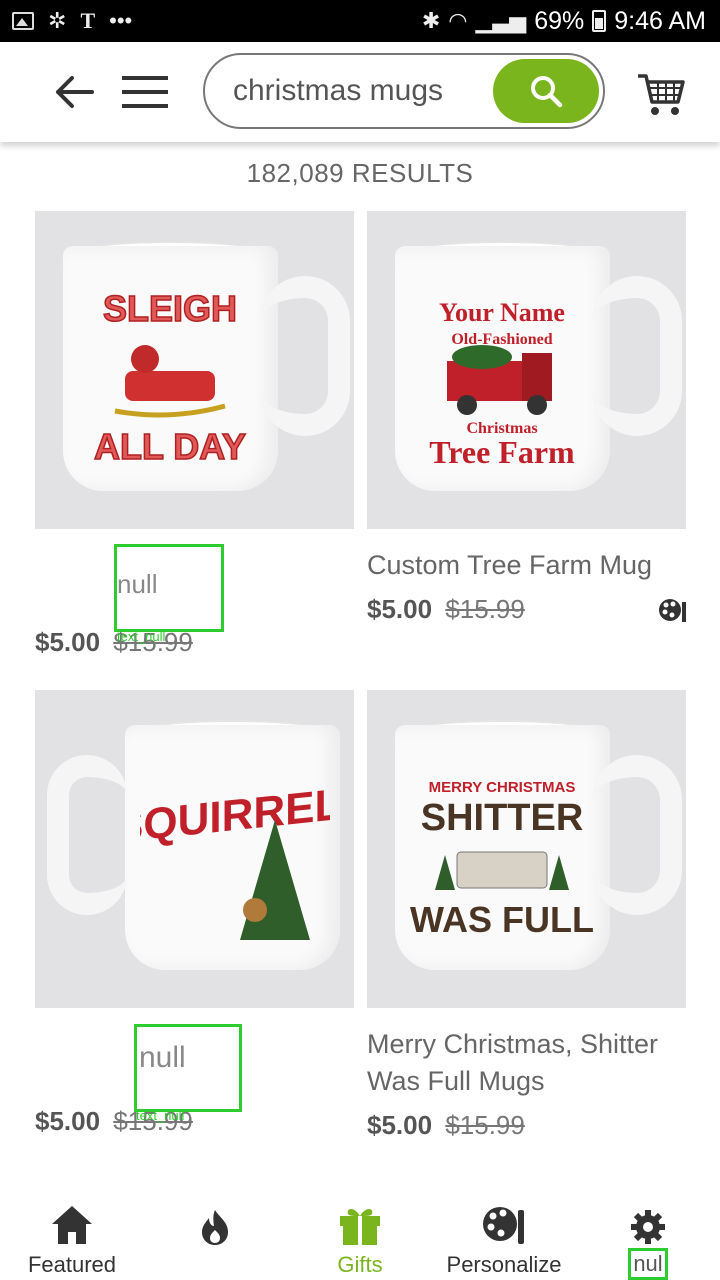 The image size is (720, 1280). What do you see at coordinates (170, 308) in the screenshot?
I see `sleigh-top-text: SLEIGH` at bounding box center [170, 308].